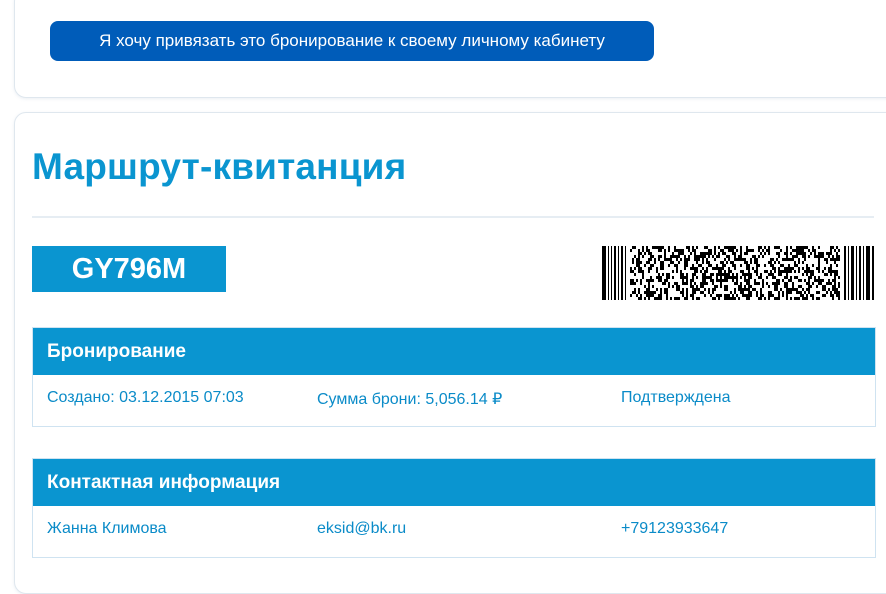 The width and height of the screenshot is (886, 594). Describe the element at coordinates (676, 397) in the screenshot. I see `booking-status: Подтверждена` at that location.